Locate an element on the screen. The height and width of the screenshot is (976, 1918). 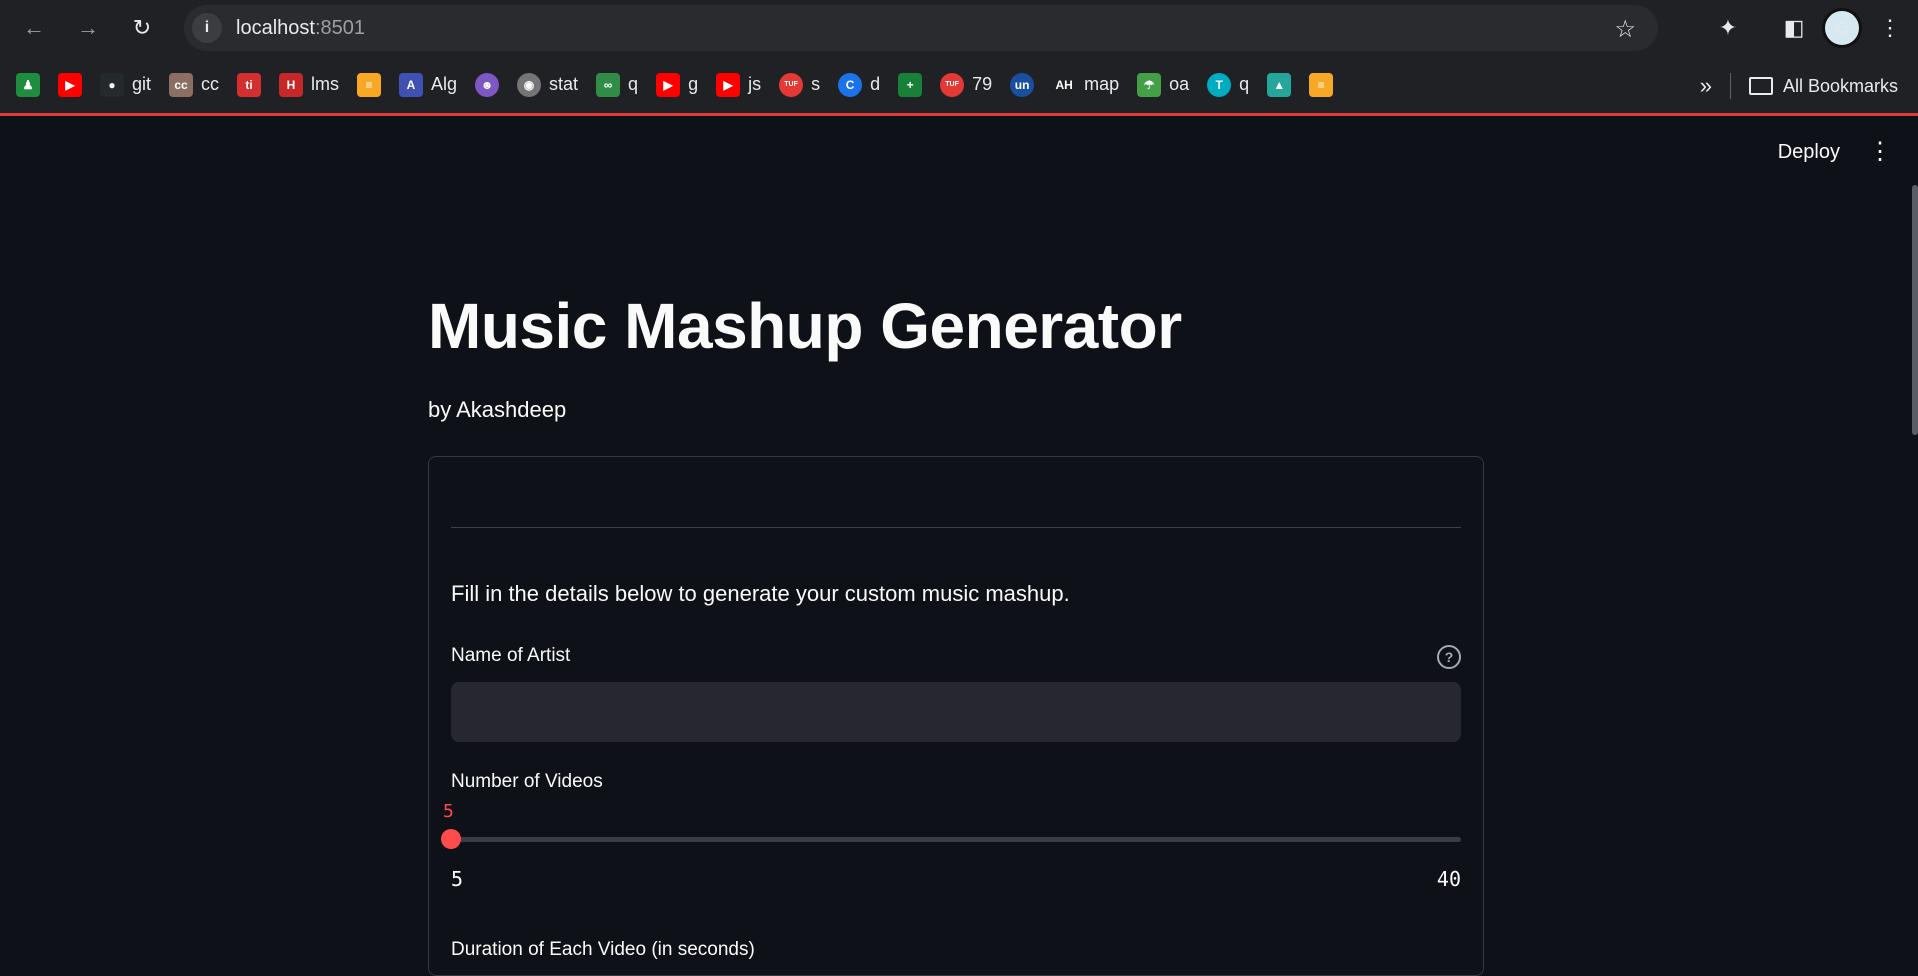
browser-toolbar: ← → ↻ i localhost:8501 ☆ ✦ ◧ ☺ ⋮ is located at coordinates (959, 28).